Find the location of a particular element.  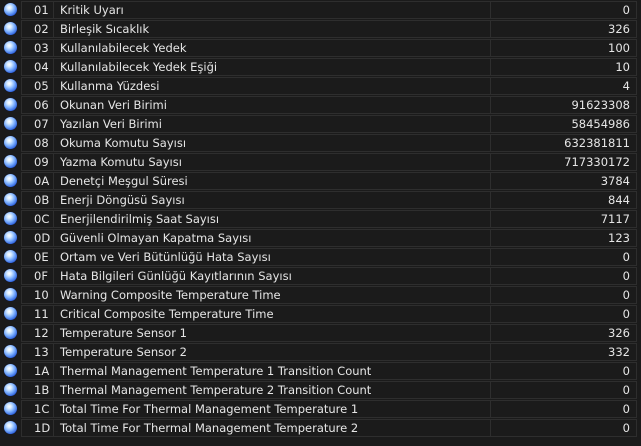

attribute-id: 1C is located at coordinates (37, 408).